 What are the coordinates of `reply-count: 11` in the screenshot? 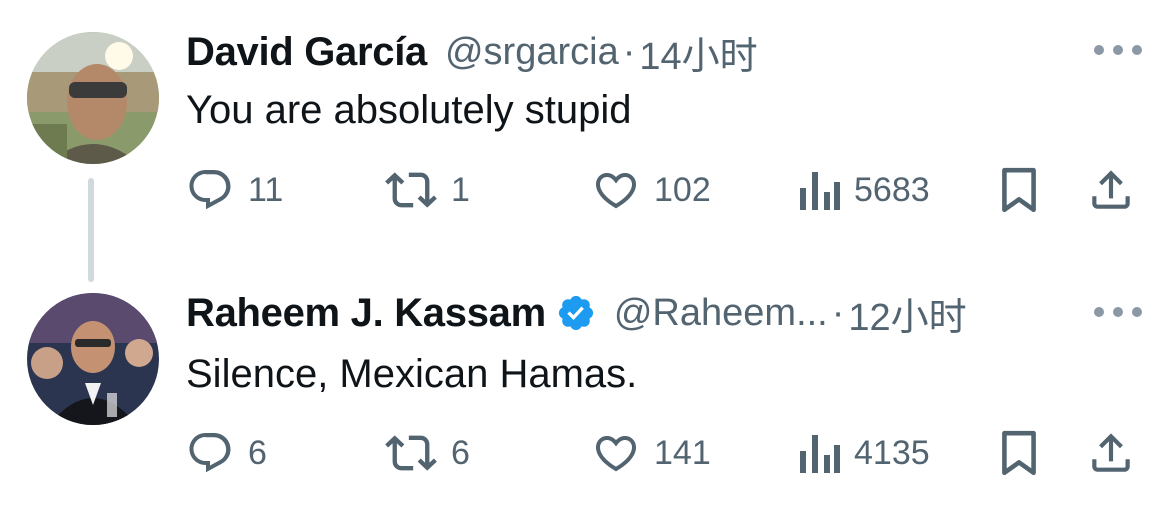 It's located at (266, 189).